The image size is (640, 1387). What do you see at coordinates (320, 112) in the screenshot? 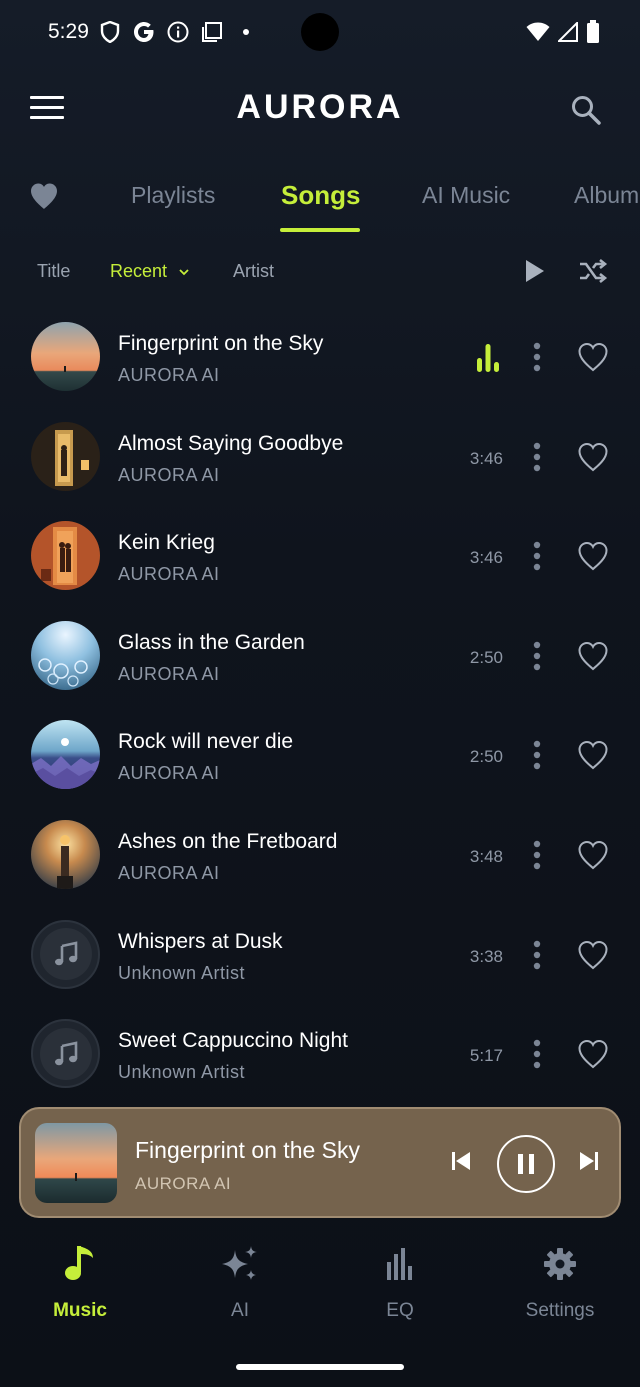
I see `app-header: AURORA` at bounding box center [320, 112].